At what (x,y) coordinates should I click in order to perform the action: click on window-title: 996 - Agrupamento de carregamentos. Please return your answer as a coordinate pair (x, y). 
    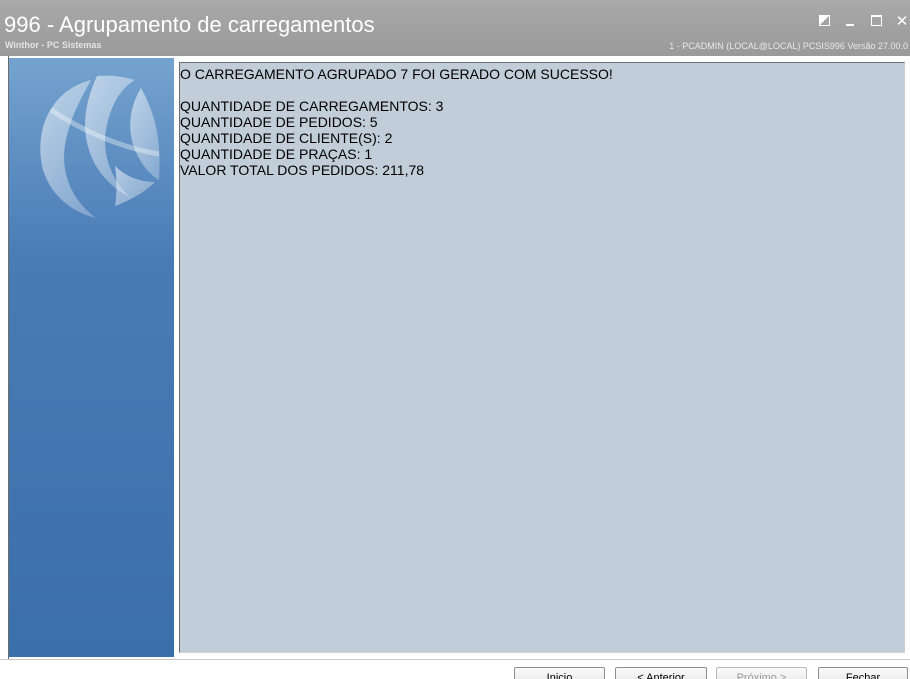
    Looking at the image, I should click on (189, 24).